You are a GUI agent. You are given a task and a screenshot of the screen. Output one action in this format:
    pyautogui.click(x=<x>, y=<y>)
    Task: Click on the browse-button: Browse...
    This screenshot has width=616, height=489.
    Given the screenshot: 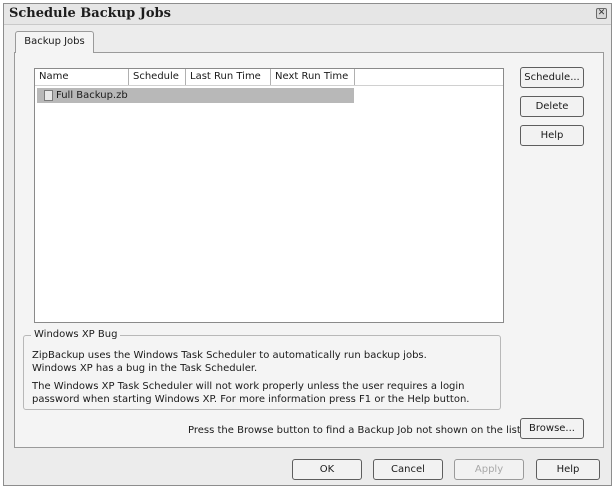 What is the action you would take?
    pyautogui.click(x=552, y=428)
    